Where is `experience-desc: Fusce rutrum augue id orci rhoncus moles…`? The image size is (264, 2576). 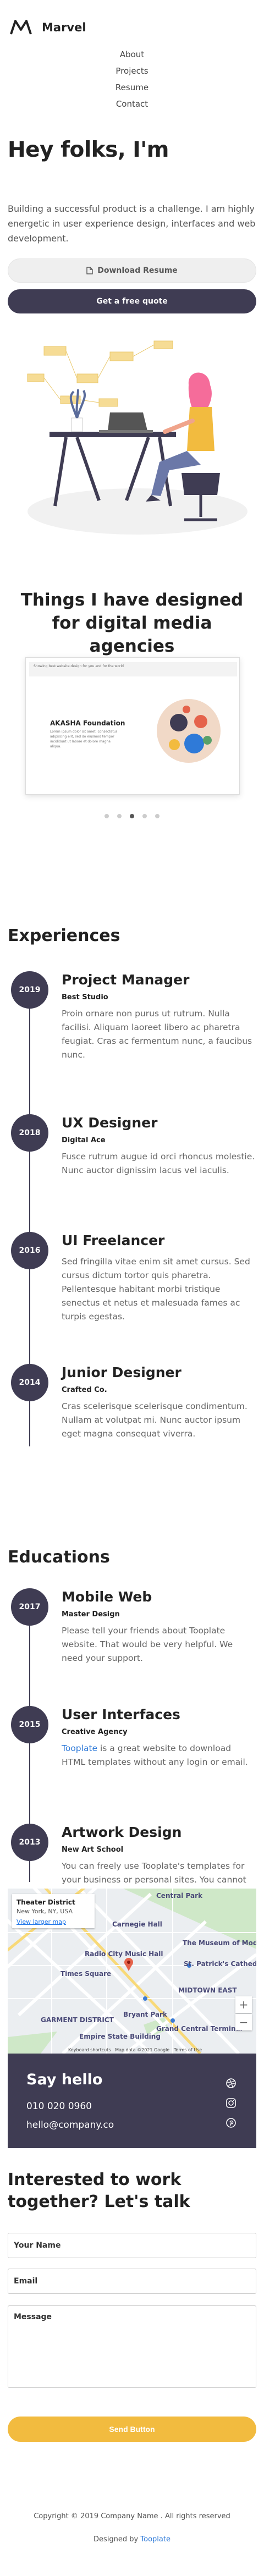
experience-desc: Fusce rutrum augue id orci rhoncus moles… is located at coordinates (159, 1163).